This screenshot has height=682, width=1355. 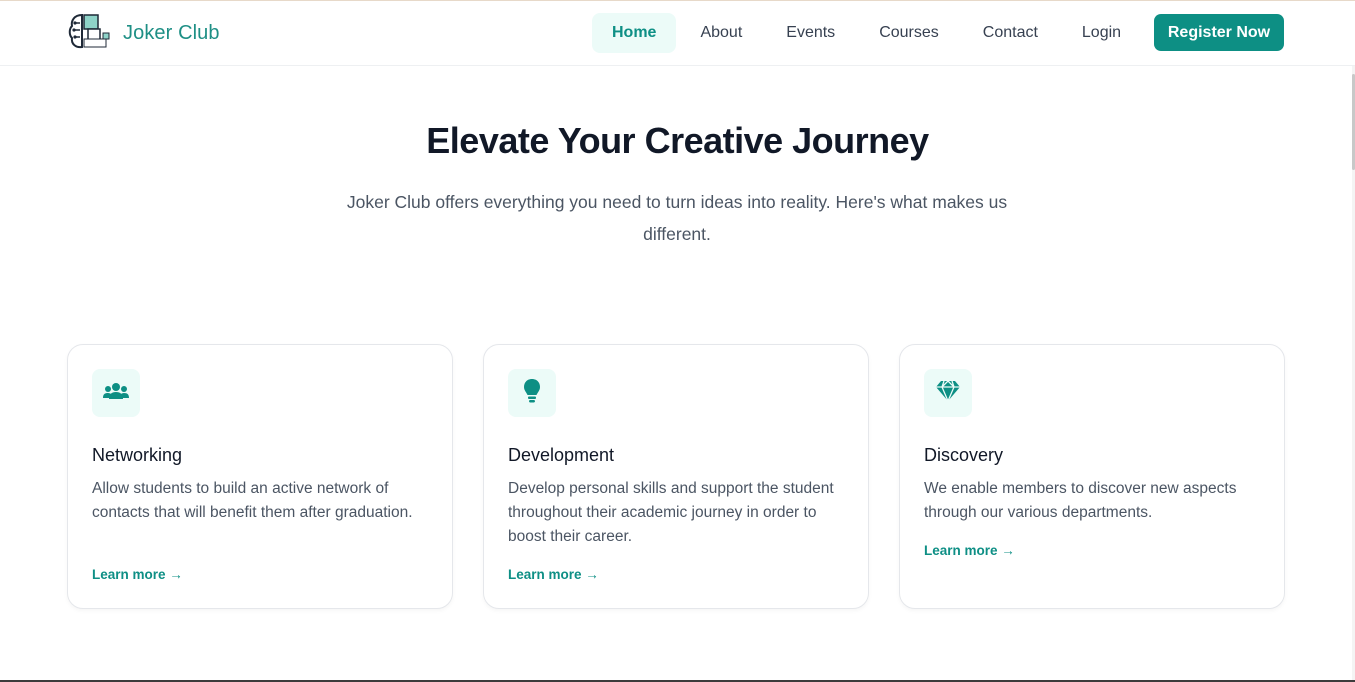 I want to click on users-icon, so click(x=116, y=393).